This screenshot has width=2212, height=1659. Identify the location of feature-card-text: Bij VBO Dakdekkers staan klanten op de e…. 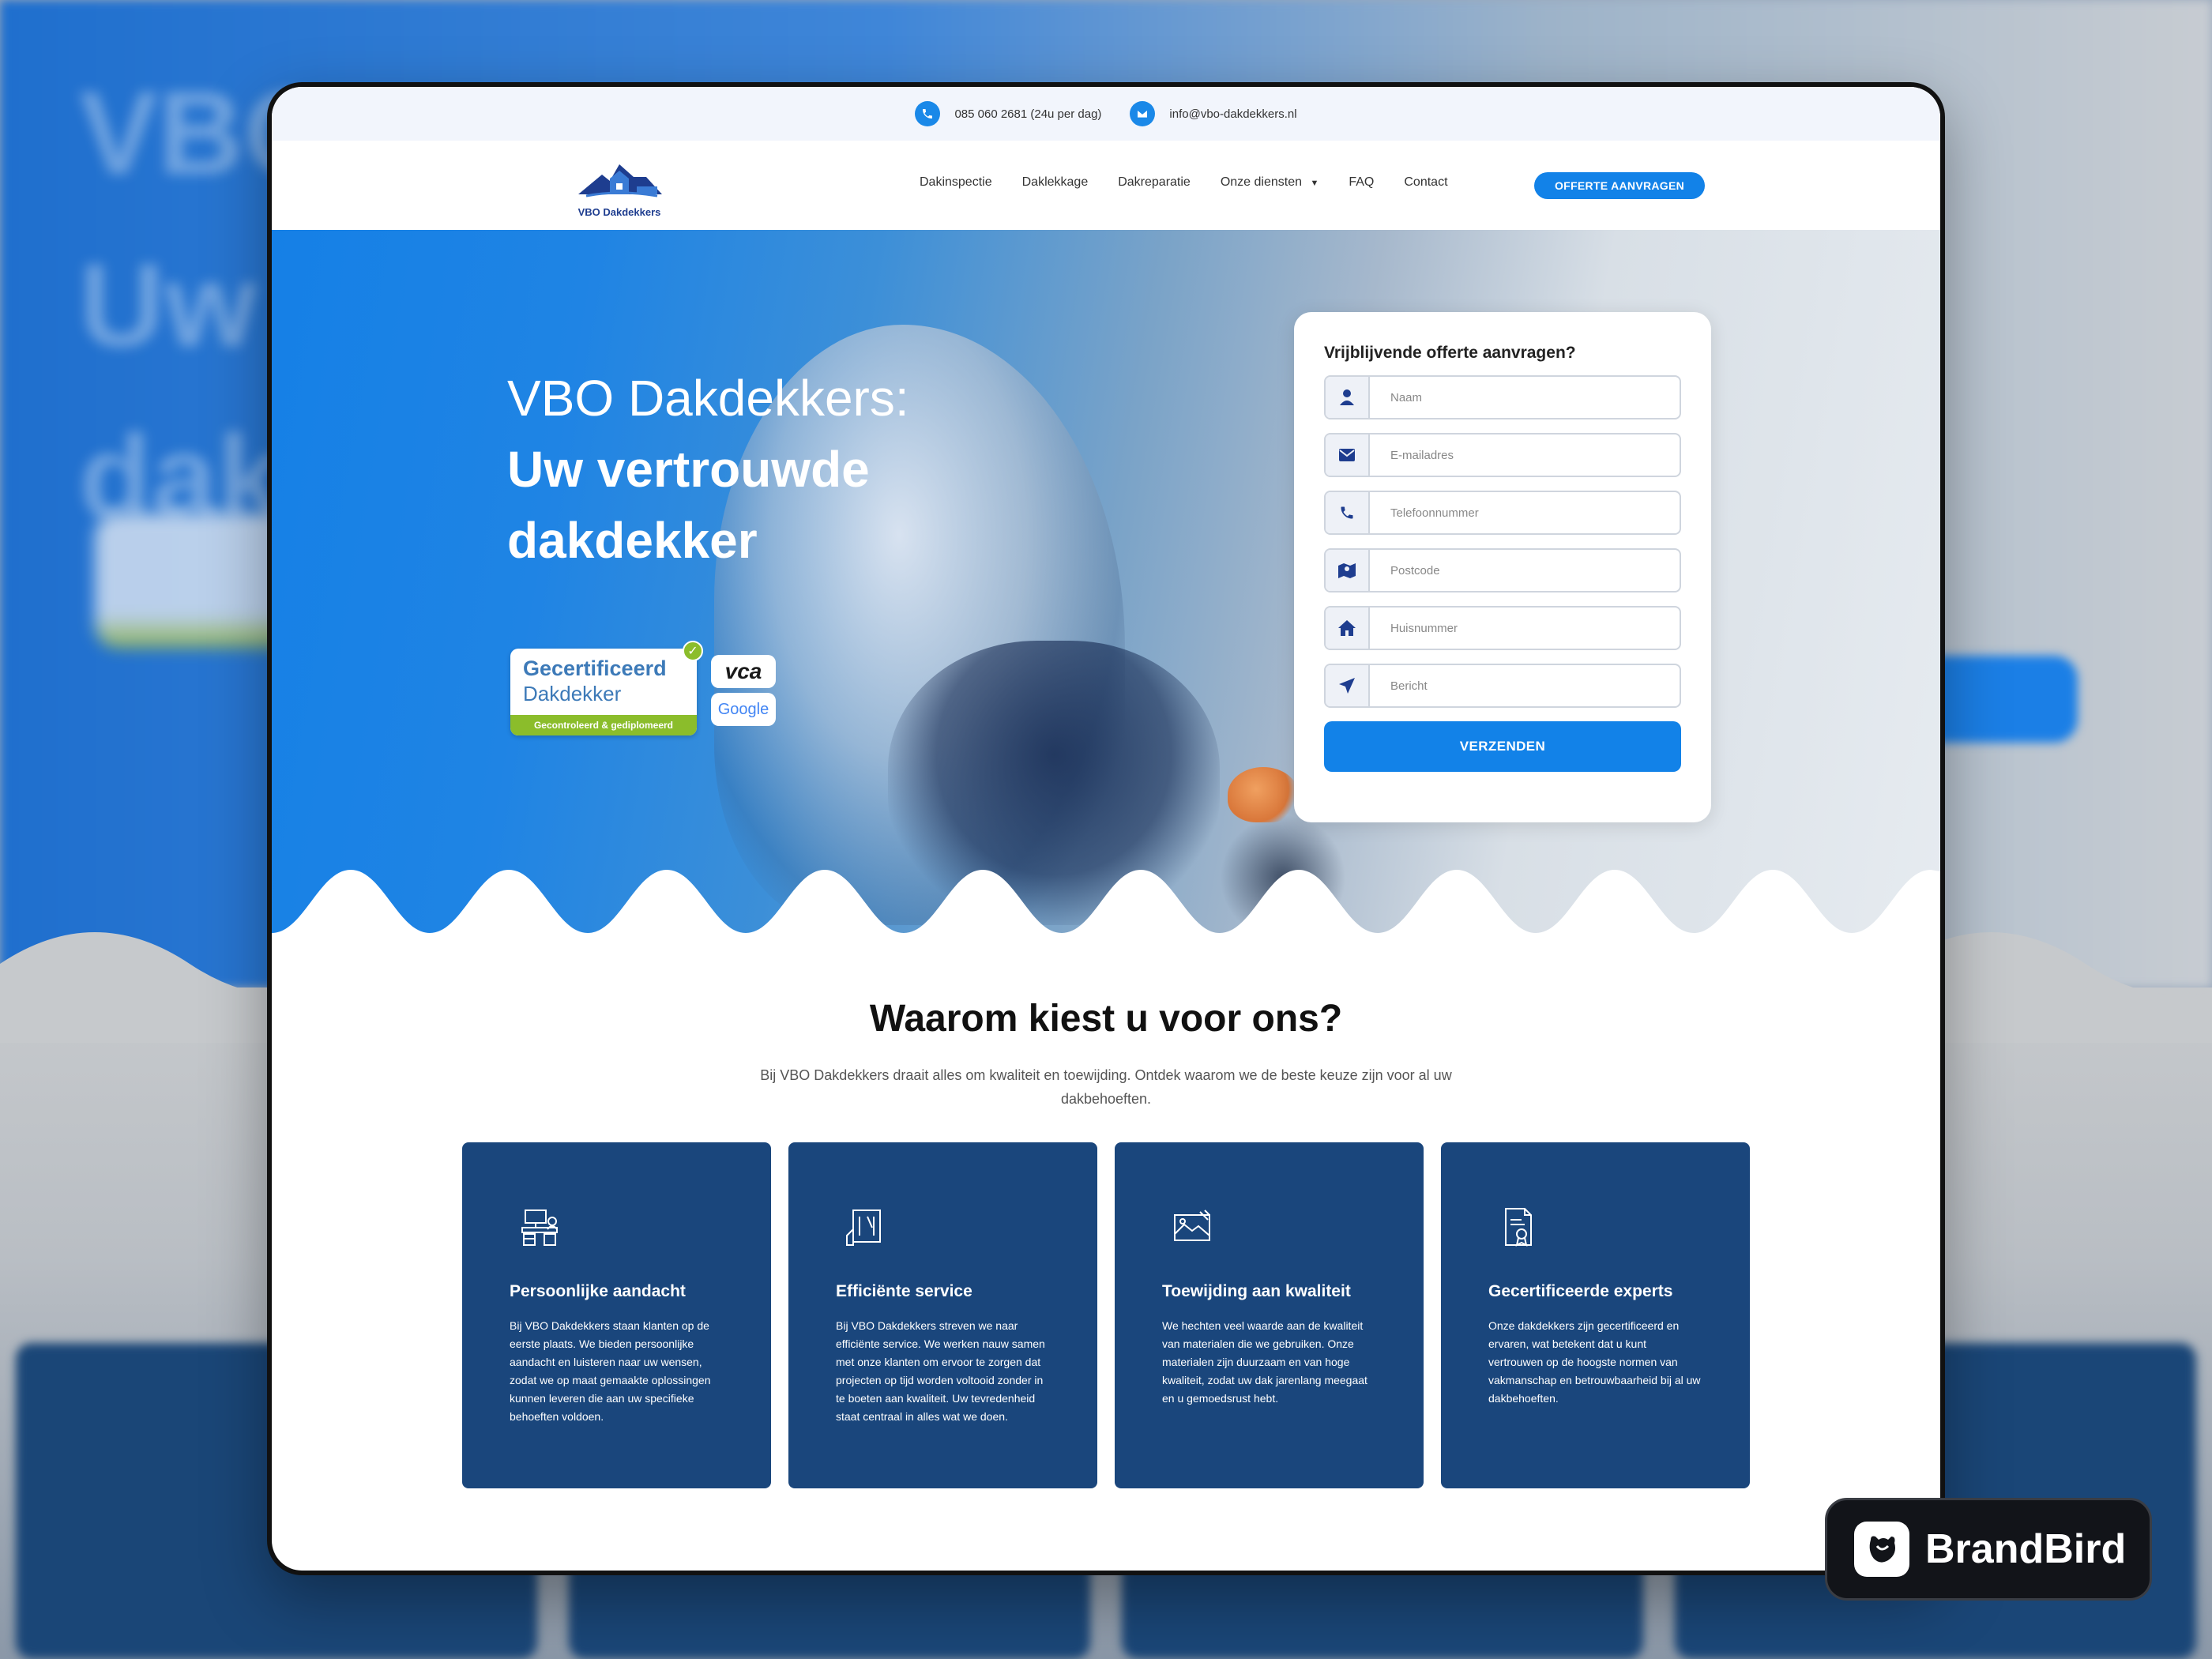
(611, 1371).